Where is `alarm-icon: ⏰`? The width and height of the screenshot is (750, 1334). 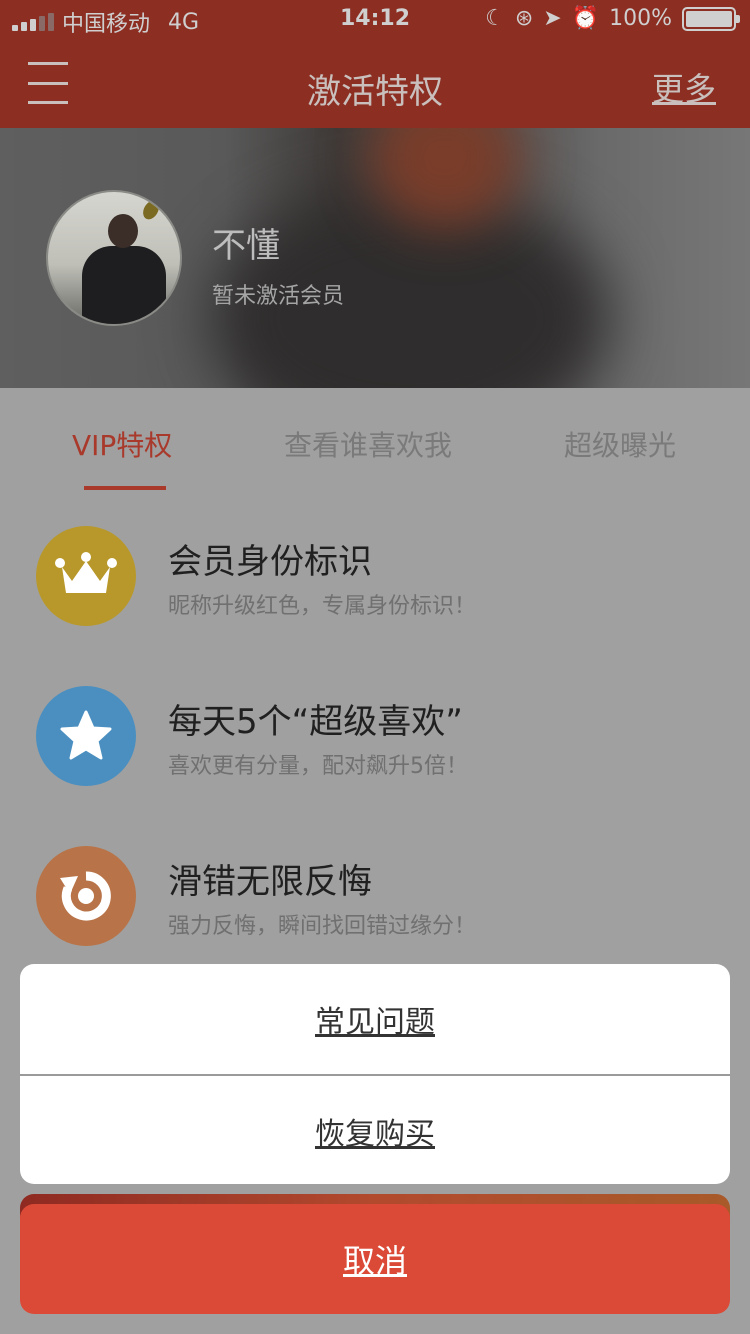
alarm-icon: ⏰ is located at coordinates (585, 18).